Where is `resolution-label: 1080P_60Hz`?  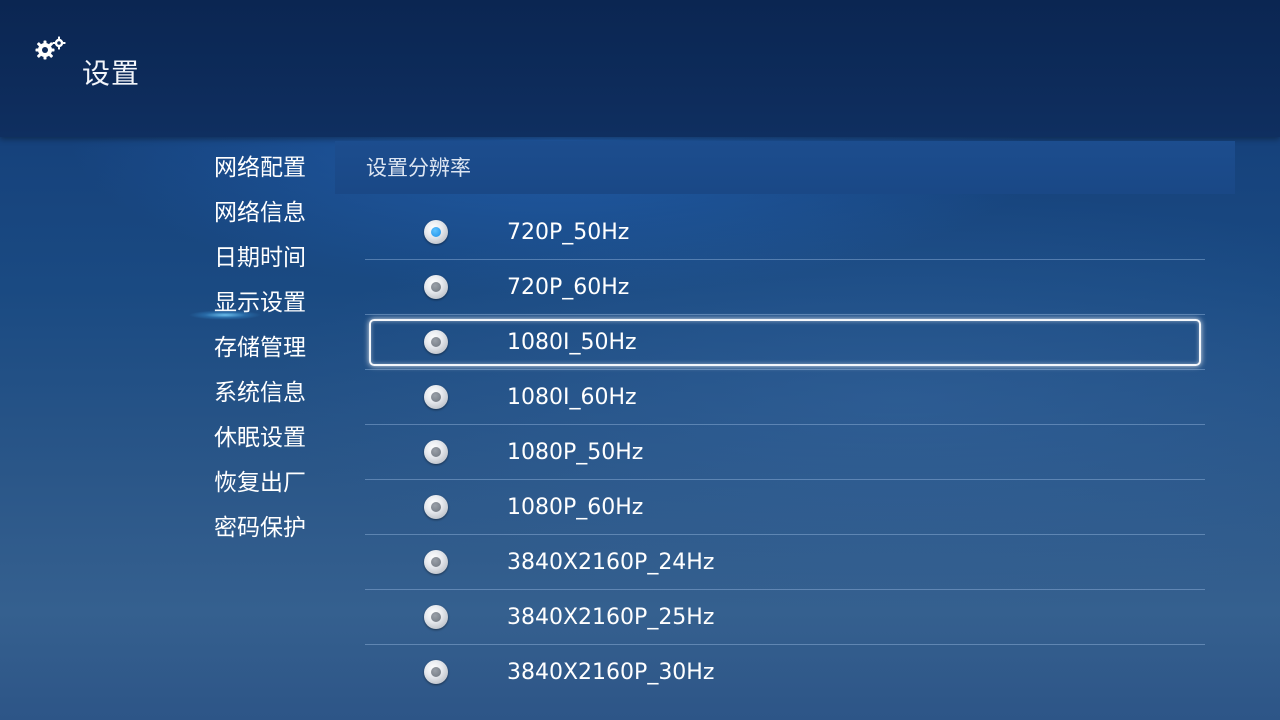
resolution-label: 1080P_60Hz is located at coordinates (575, 507).